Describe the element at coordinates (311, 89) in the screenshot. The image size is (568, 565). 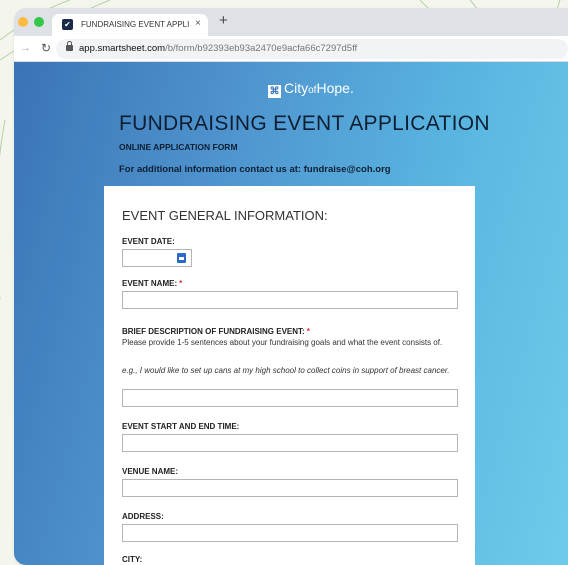
I see `city-of-hope-logo: ⌘ CityofHope.` at that location.